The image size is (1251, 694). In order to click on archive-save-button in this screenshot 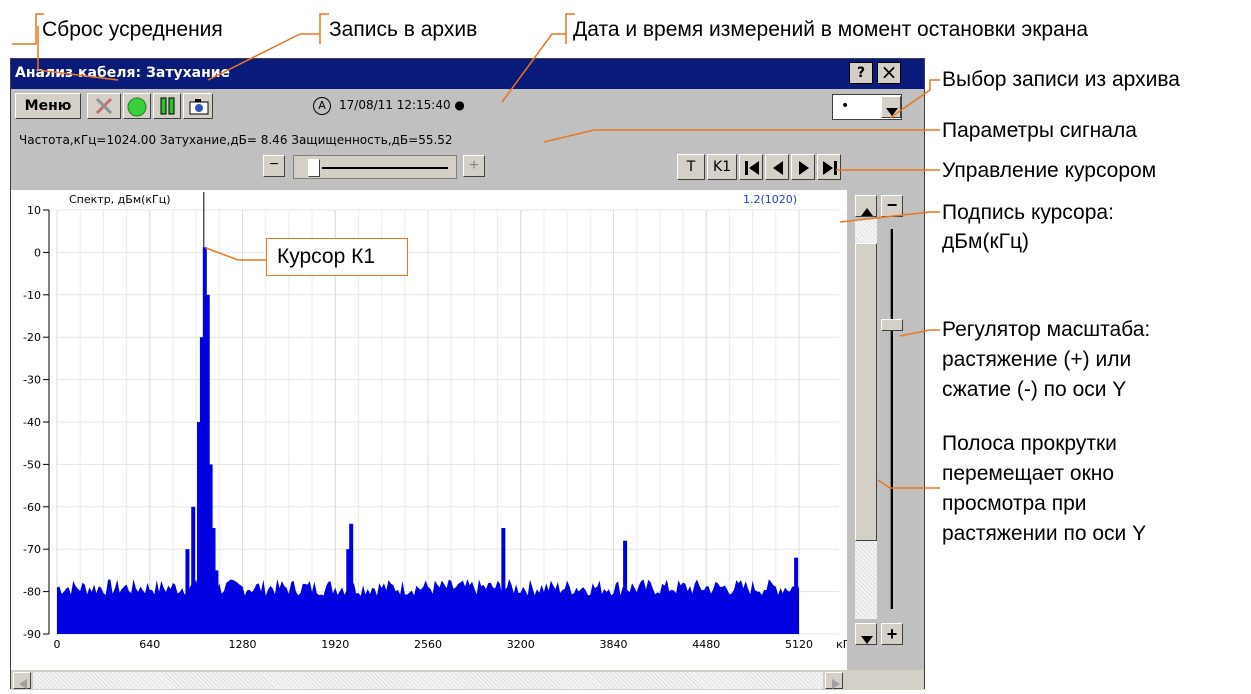, I will do `click(198, 106)`.